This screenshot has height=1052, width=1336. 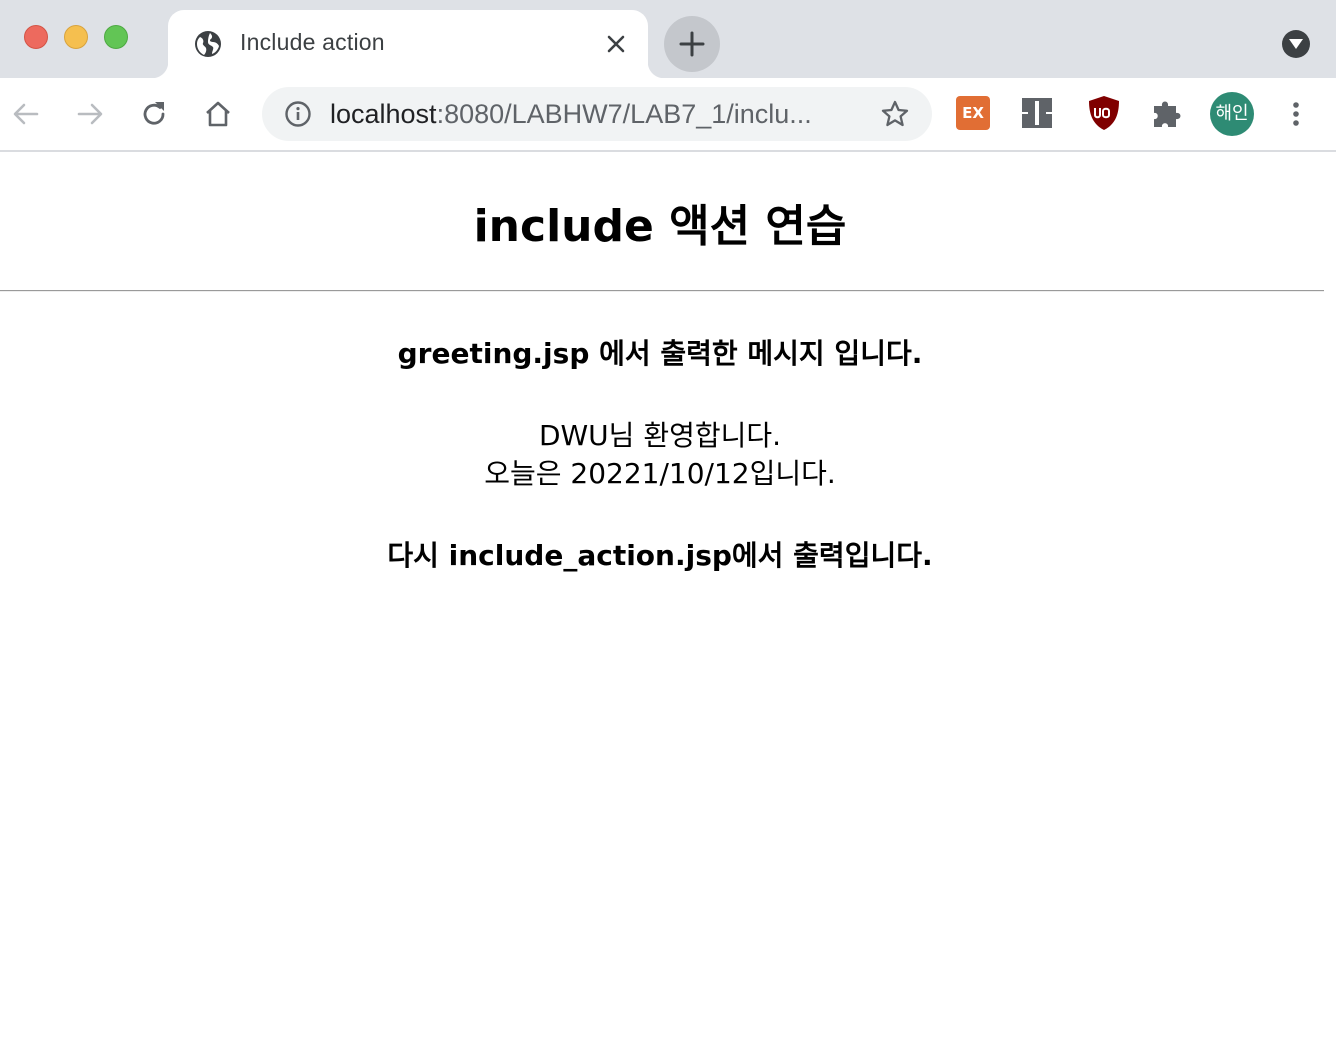 What do you see at coordinates (1104, 113) in the screenshot?
I see `ublock-shield-icon` at bounding box center [1104, 113].